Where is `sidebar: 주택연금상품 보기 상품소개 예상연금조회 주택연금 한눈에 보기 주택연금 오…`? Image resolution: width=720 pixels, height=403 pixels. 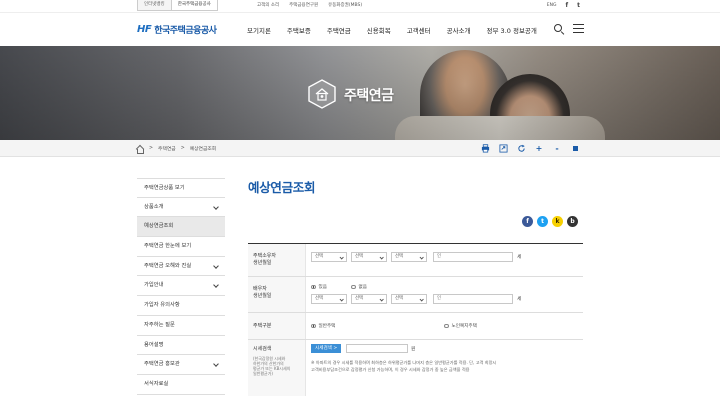
sidebar: 주택연금상품 보기 상품소개 예상연금조회 주택연금 한눈에 보기 주택연금 오… is located at coordinates (181, 286).